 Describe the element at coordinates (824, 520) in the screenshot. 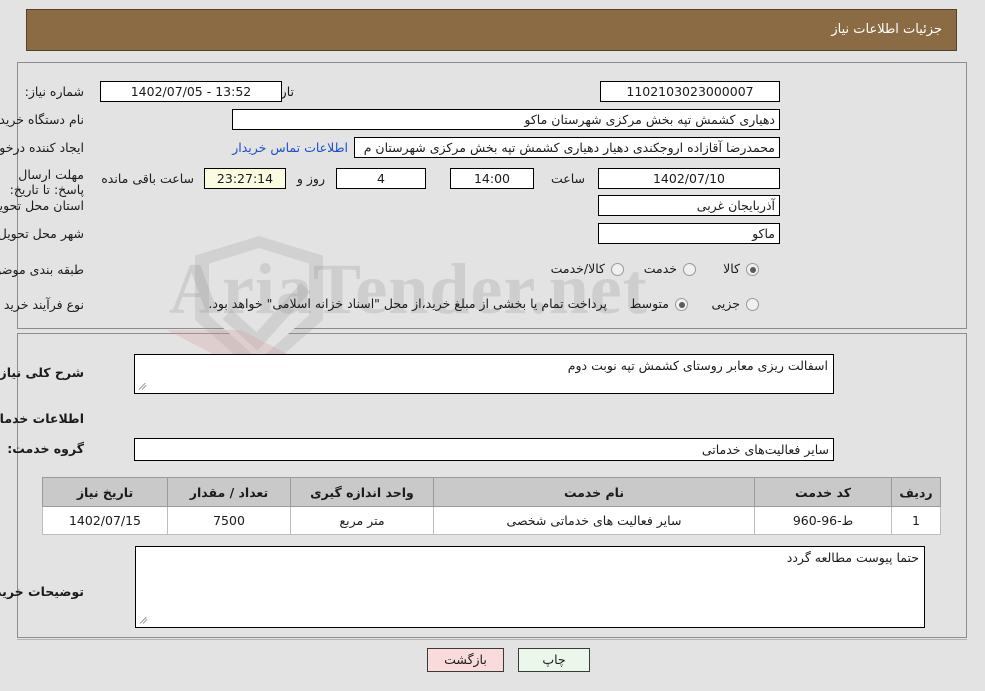

I see `td-code: ط-96-960` at that location.